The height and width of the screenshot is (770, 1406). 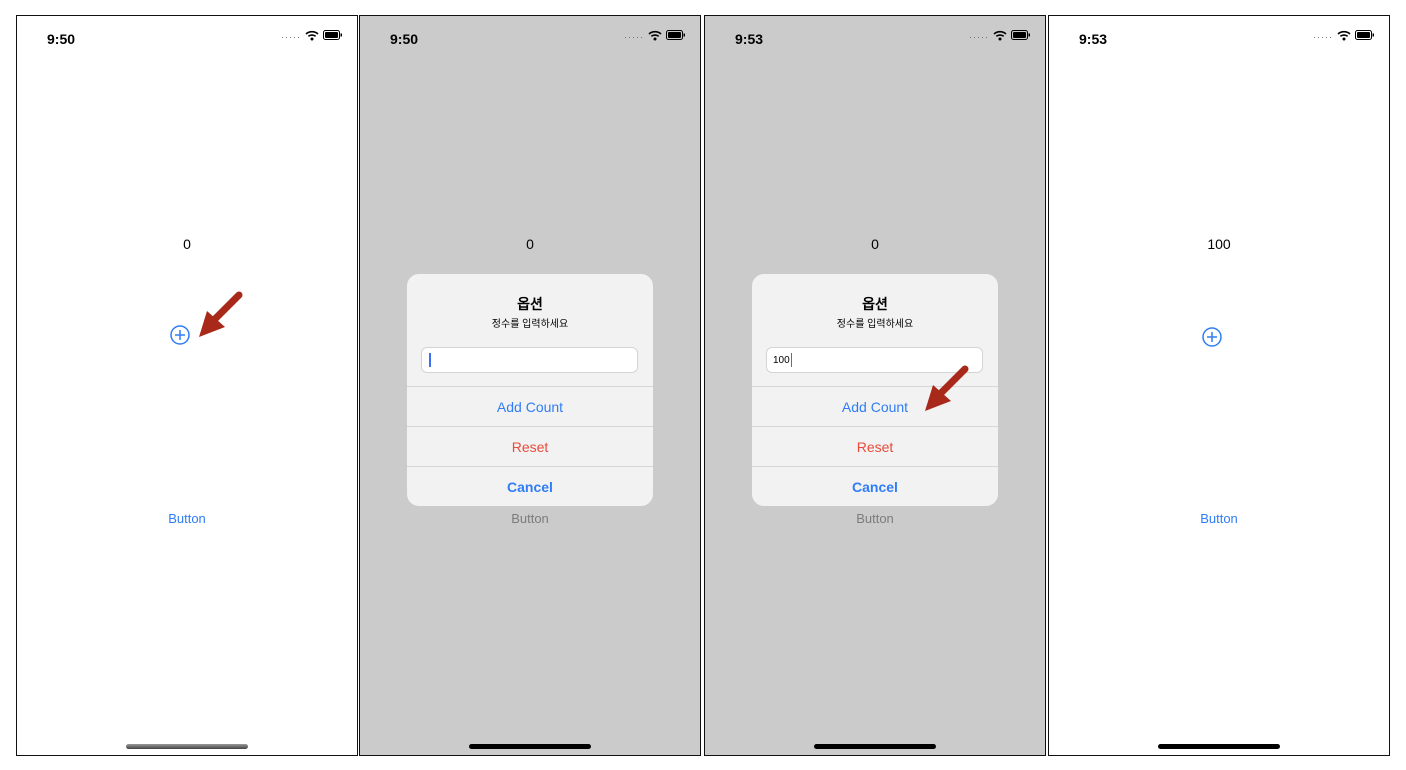 What do you see at coordinates (781, 360) in the screenshot?
I see `alert-input-value: 100` at bounding box center [781, 360].